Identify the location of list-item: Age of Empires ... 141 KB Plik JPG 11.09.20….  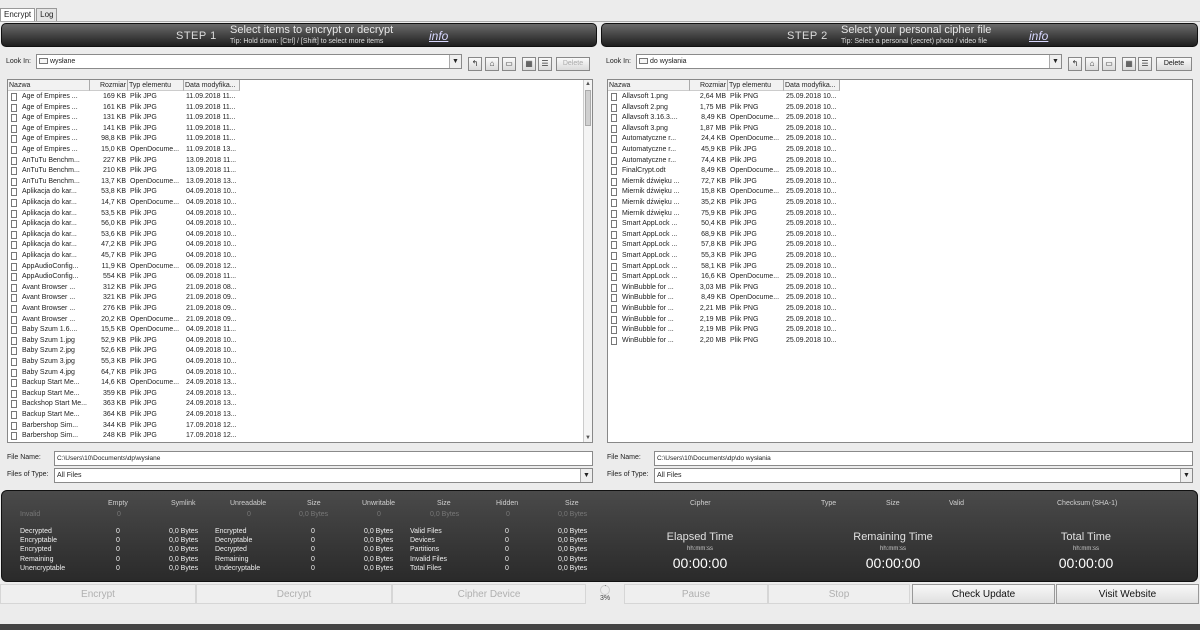
(300, 129).